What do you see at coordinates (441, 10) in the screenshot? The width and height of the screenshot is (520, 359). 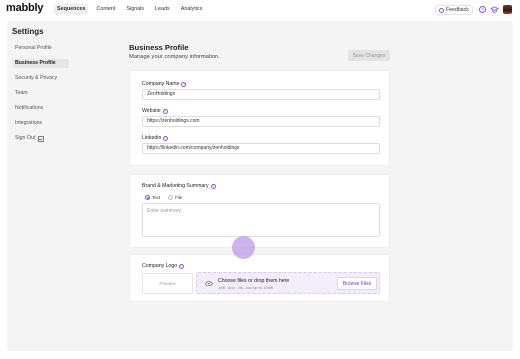 I see `feedback-icon` at bounding box center [441, 10].